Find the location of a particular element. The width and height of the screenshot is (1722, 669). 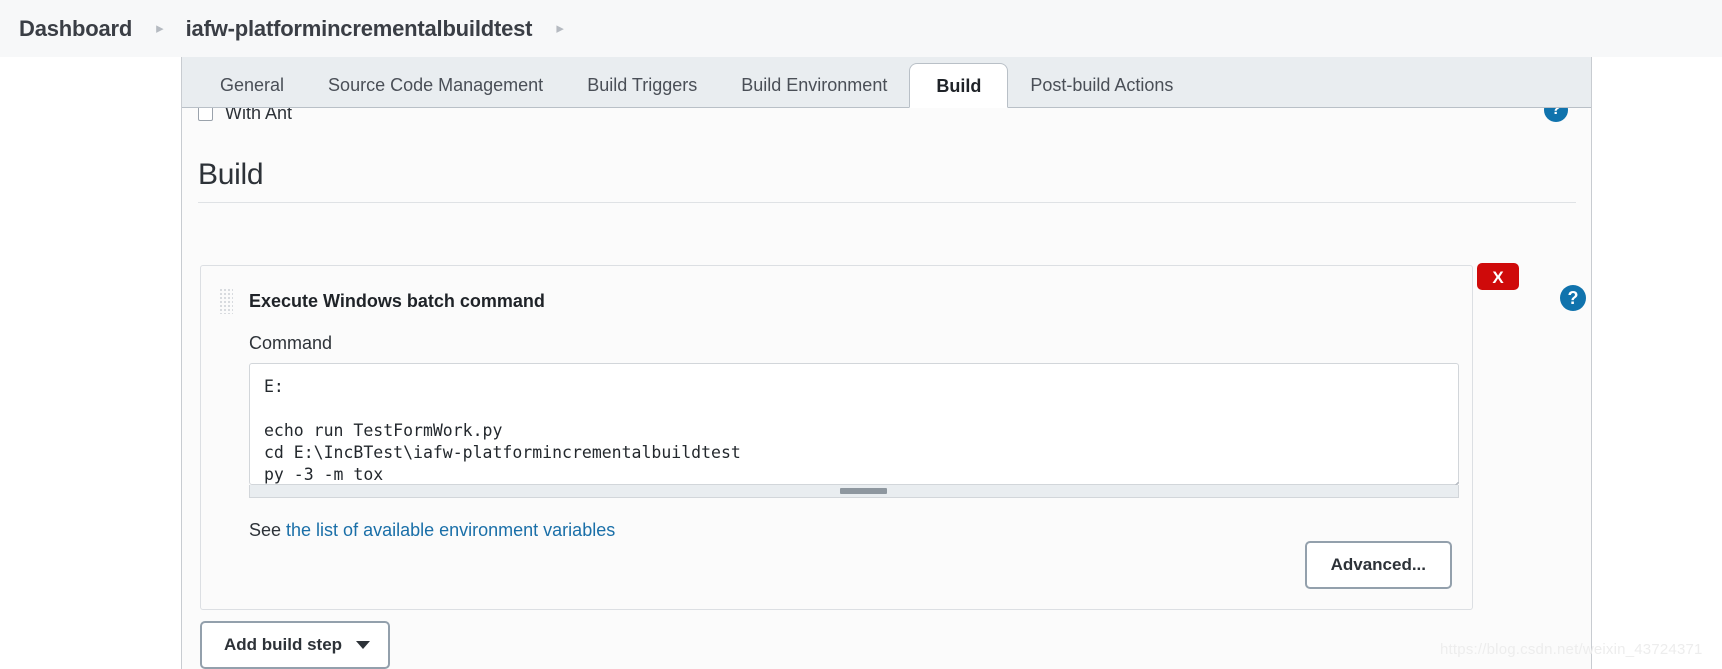

scrollbar-thumb is located at coordinates (863, 491).